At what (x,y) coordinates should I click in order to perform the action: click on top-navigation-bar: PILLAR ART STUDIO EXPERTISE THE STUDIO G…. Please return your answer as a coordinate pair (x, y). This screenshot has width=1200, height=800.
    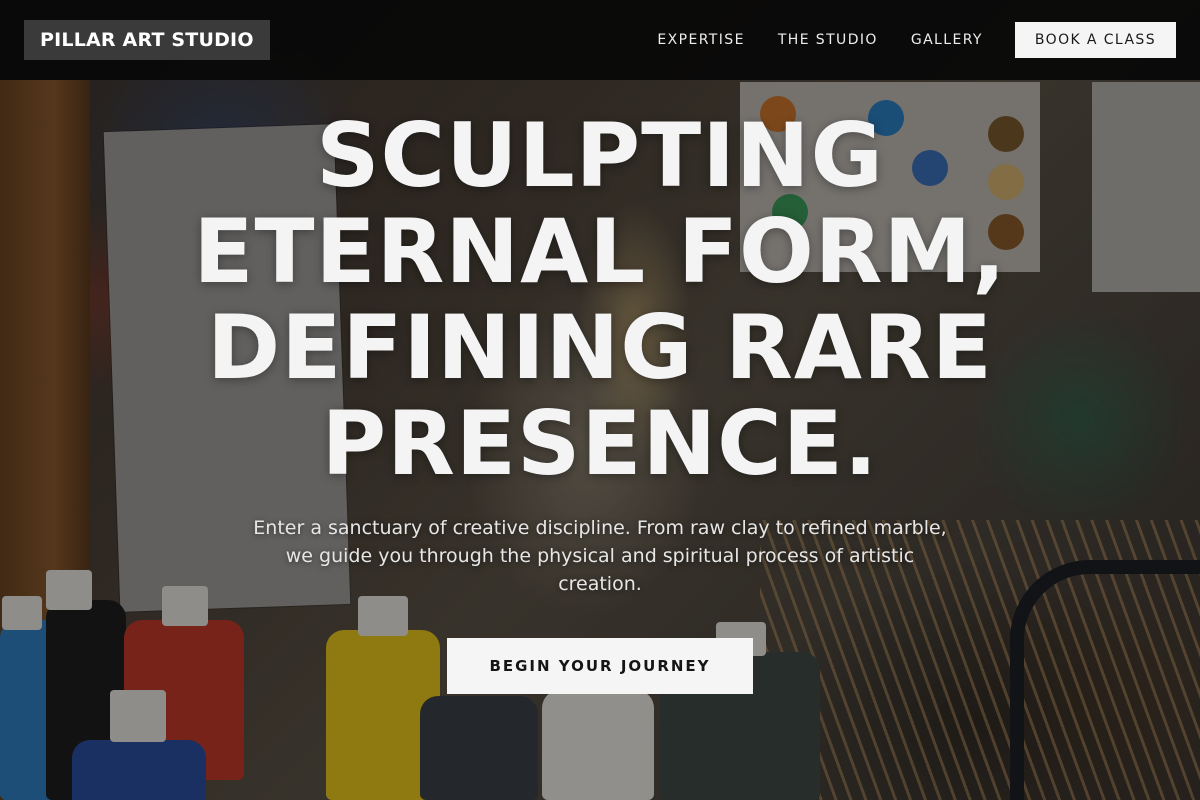
    Looking at the image, I should click on (600, 40).